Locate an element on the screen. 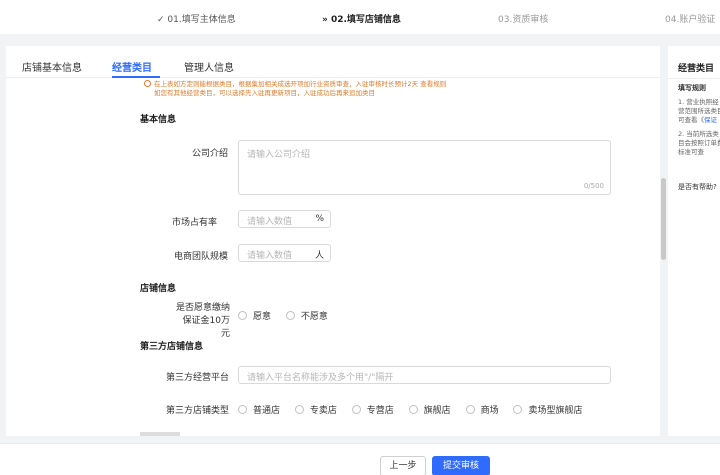 The image size is (720, 475). team-size-input: 请输入数值 人 is located at coordinates (284, 253).